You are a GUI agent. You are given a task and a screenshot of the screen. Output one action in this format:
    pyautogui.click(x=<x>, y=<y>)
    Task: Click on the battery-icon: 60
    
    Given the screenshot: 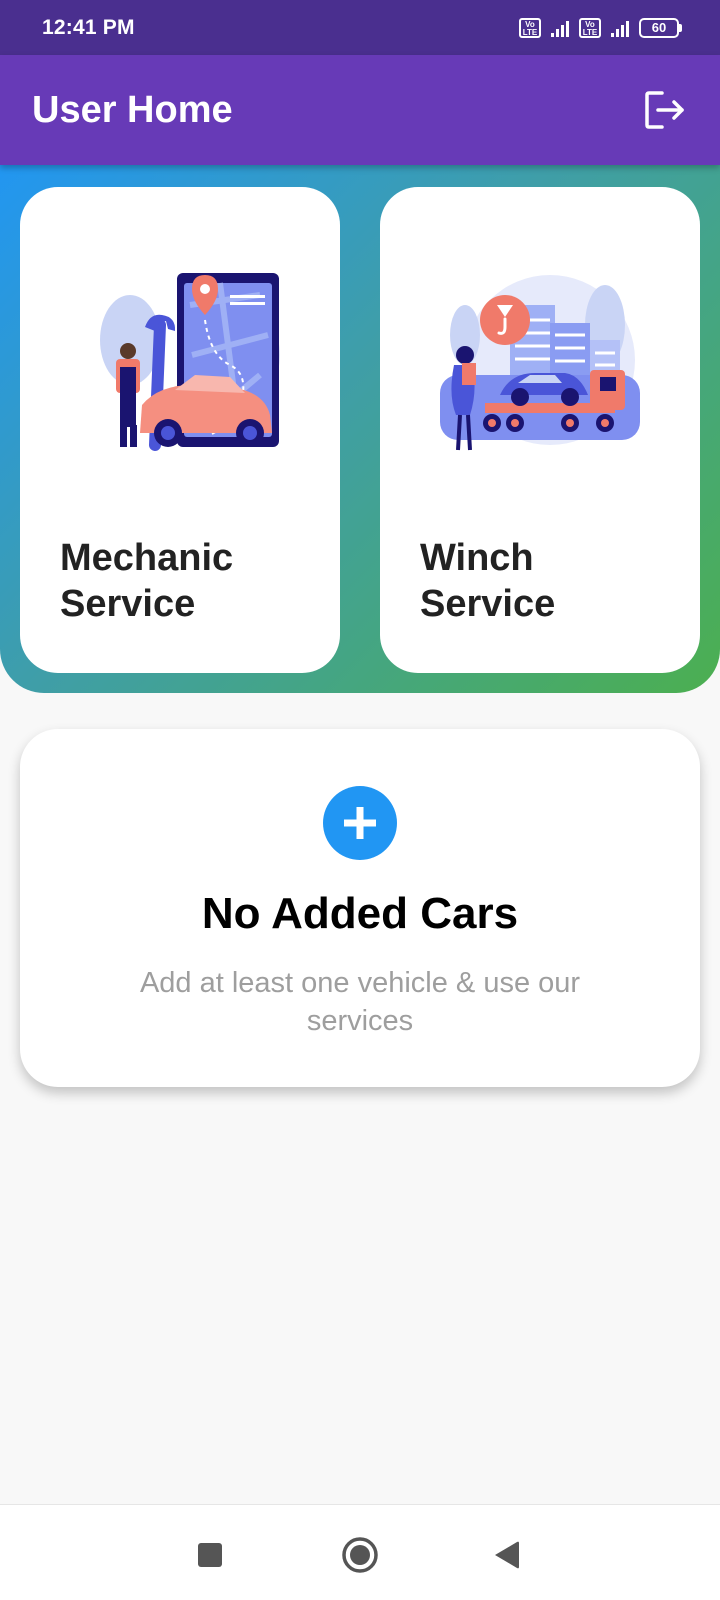 What is the action you would take?
    pyautogui.click(x=660, y=27)
    